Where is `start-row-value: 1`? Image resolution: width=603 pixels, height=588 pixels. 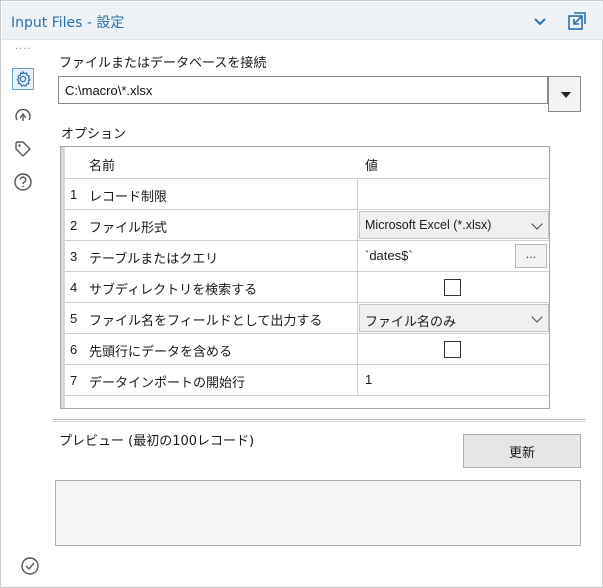
start-row-value: 1 is located at coordinates (369, 379).